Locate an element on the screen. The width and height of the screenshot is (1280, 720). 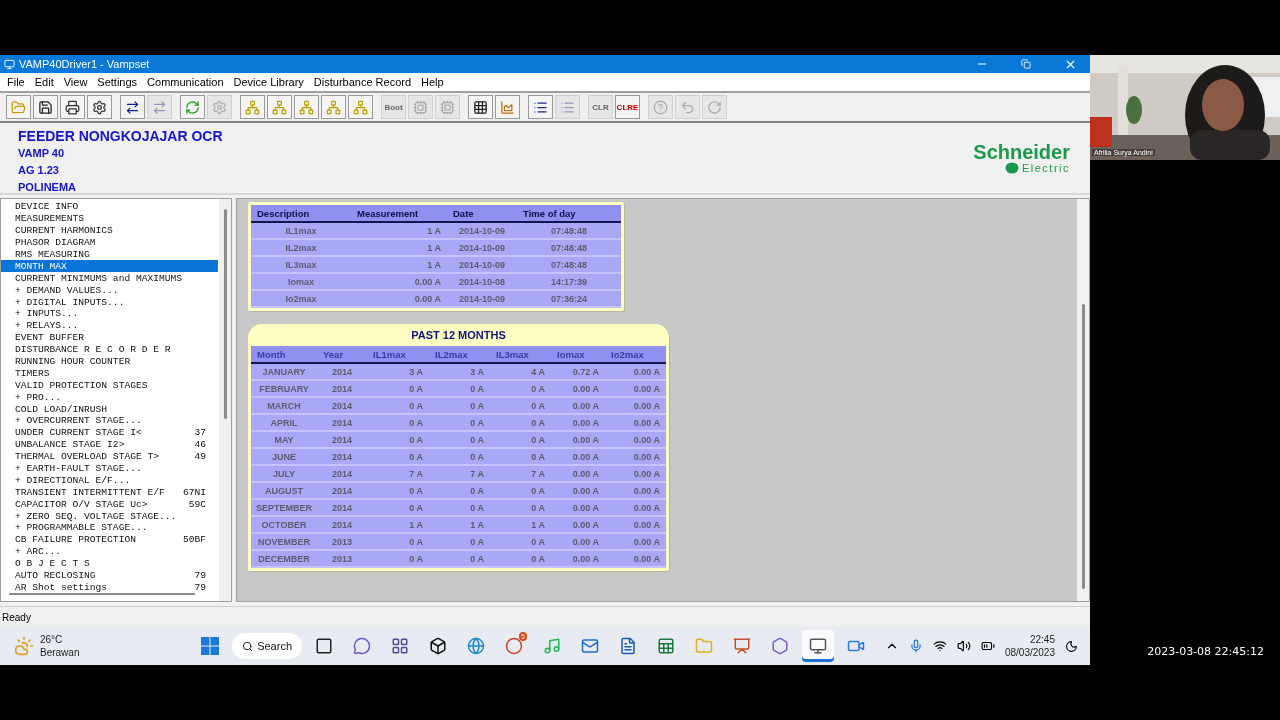
column-header: IL2max is located at coordinates (459, 355).